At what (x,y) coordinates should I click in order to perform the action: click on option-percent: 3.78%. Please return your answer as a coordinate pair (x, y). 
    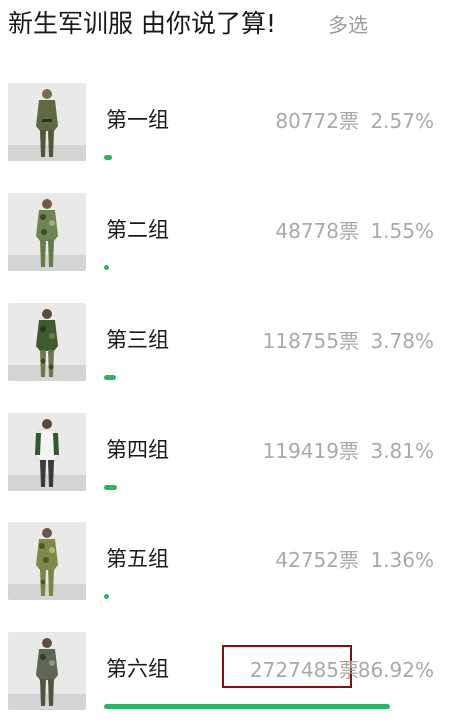
    Looking at the image, I should click on (402, 341).